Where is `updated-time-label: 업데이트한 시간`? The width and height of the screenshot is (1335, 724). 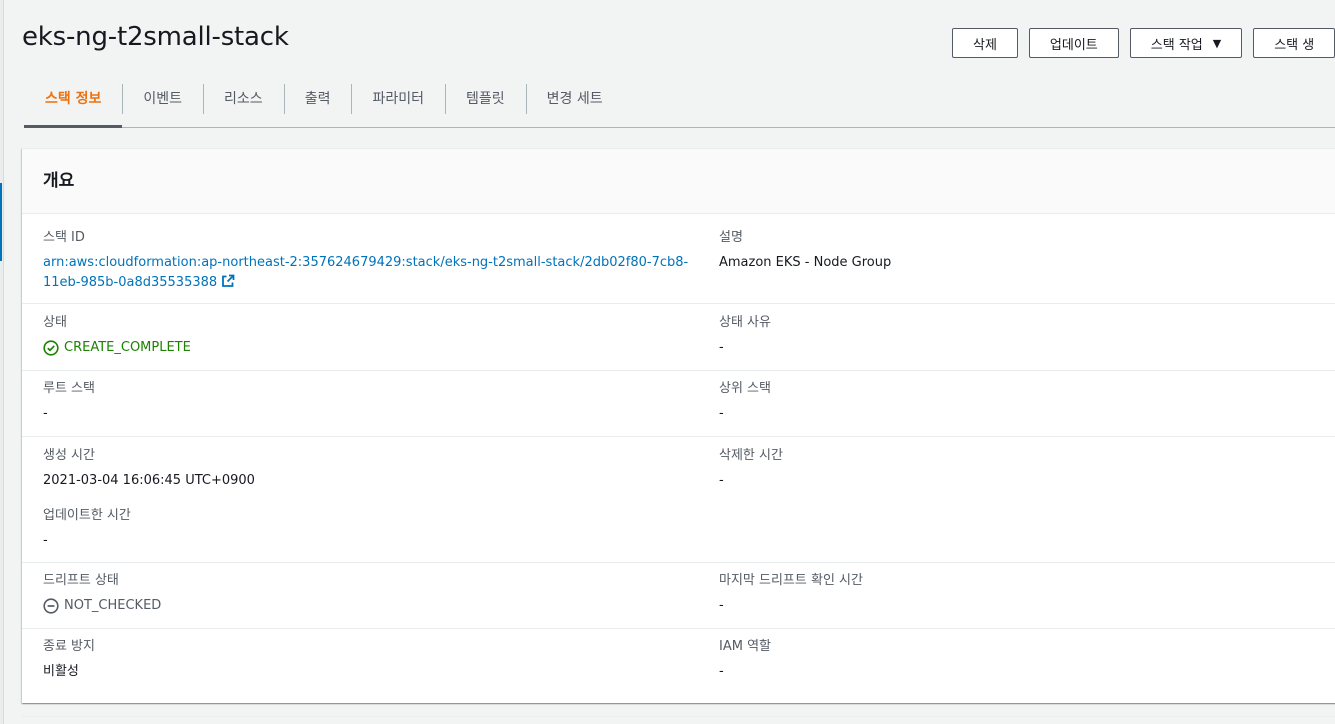
updated-time-label: 업데이트한 시간 is located at coordinates (87, 515).